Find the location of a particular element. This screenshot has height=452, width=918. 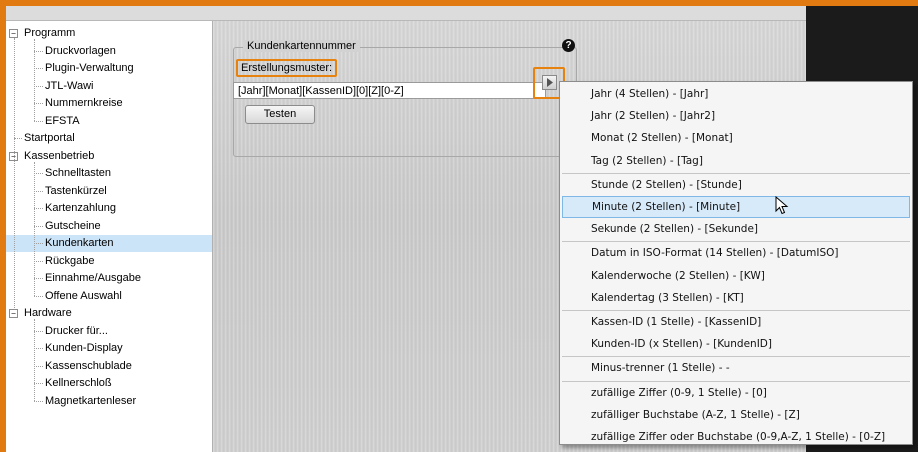

tree-item: JTL-Wawi is located at coordinates (109, 86).